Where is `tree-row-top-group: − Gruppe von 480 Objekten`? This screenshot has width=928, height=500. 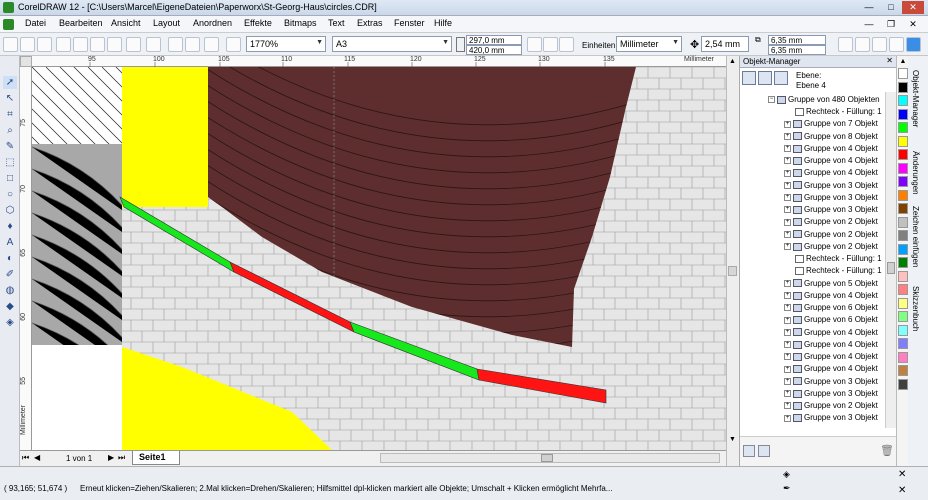
tree-row-top-group: − Gruppe von 480 Objekten is located at coordinates (824, 101).